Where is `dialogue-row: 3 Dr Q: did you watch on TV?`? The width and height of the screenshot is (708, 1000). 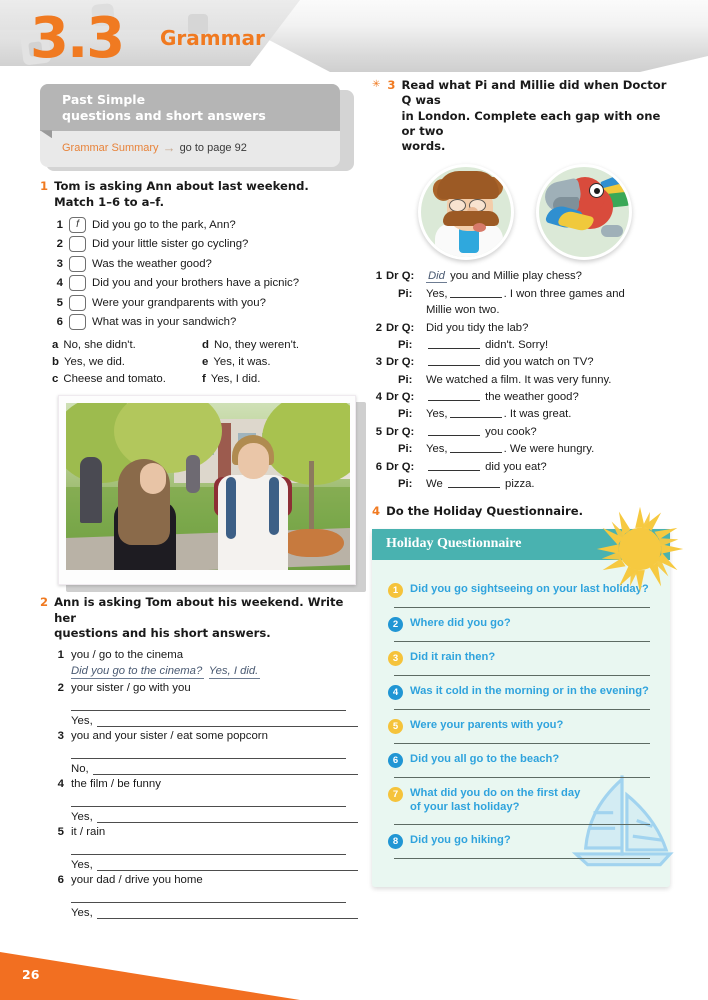 dialogue-row: 3 Dr Q: did you watch on TV? is located at coordinates (526, 362).